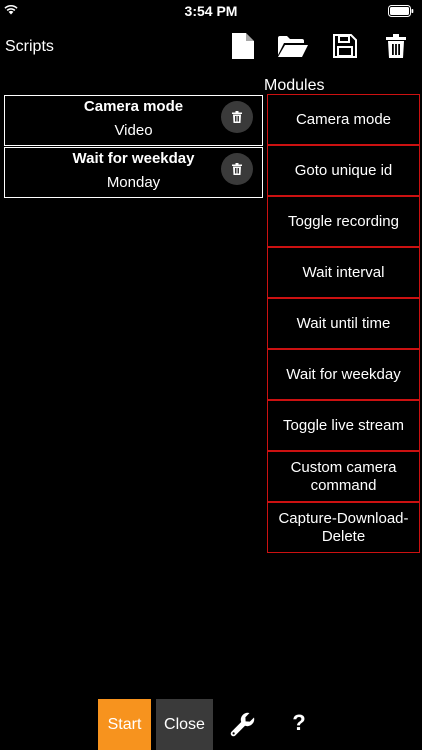 The width and height of the screenshot is (422, 750). I want to click on new-file-icon, so click(243, 46).